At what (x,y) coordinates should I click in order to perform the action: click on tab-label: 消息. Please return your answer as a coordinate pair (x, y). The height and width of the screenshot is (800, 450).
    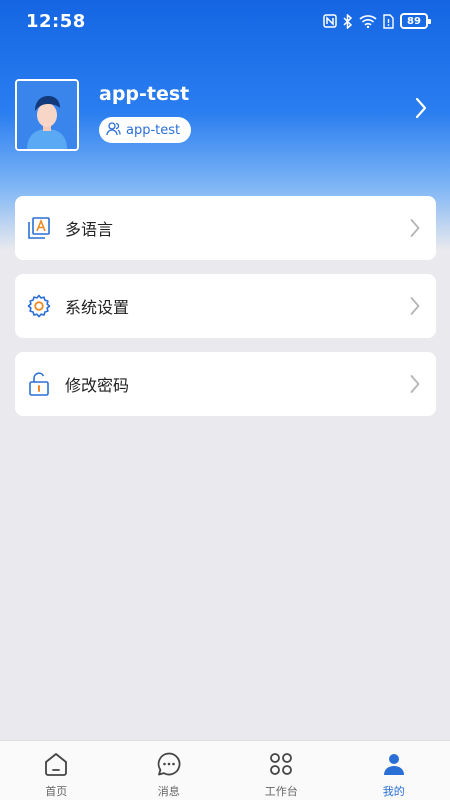
    Looking at the image, I should click on (168, 791).